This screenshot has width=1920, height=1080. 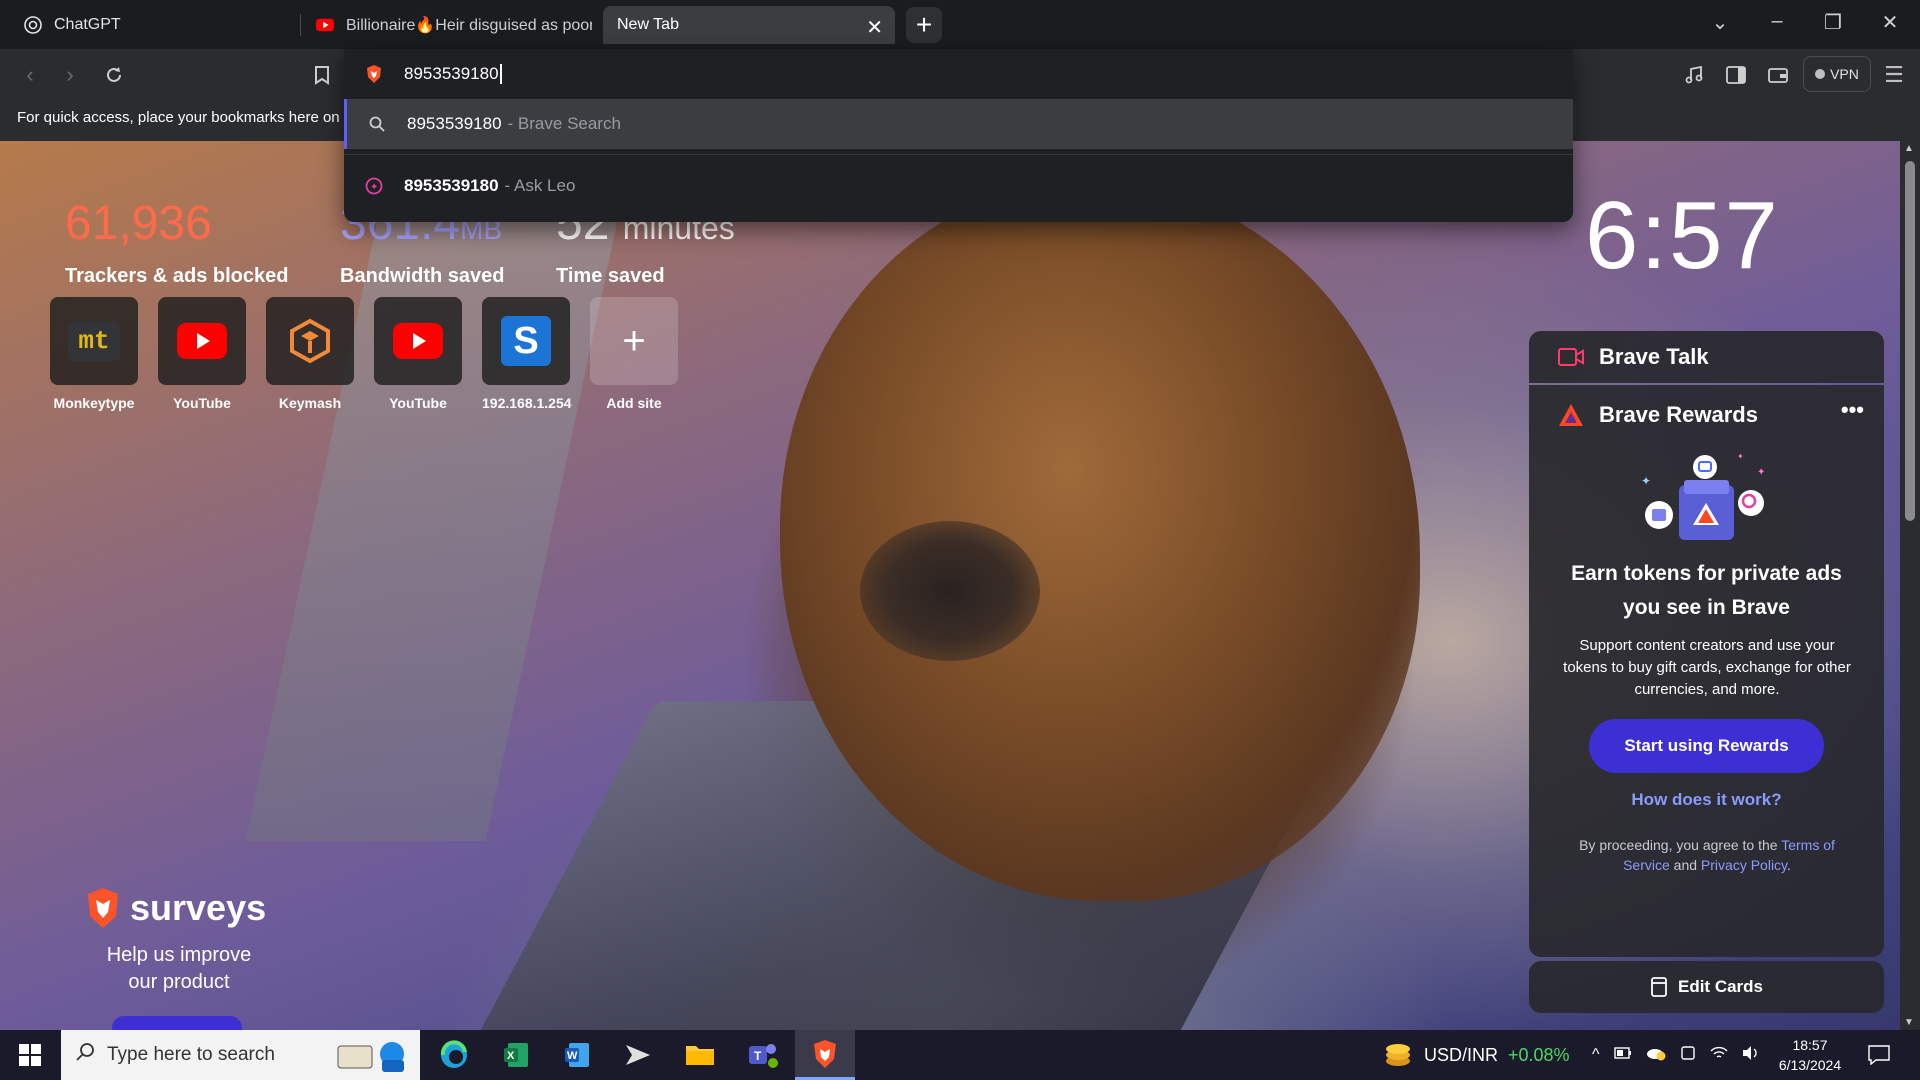 What do you see at coordinates (950, 591) in the screenshot?
I see `background-puppy-face` at bounding box center [950, 591].